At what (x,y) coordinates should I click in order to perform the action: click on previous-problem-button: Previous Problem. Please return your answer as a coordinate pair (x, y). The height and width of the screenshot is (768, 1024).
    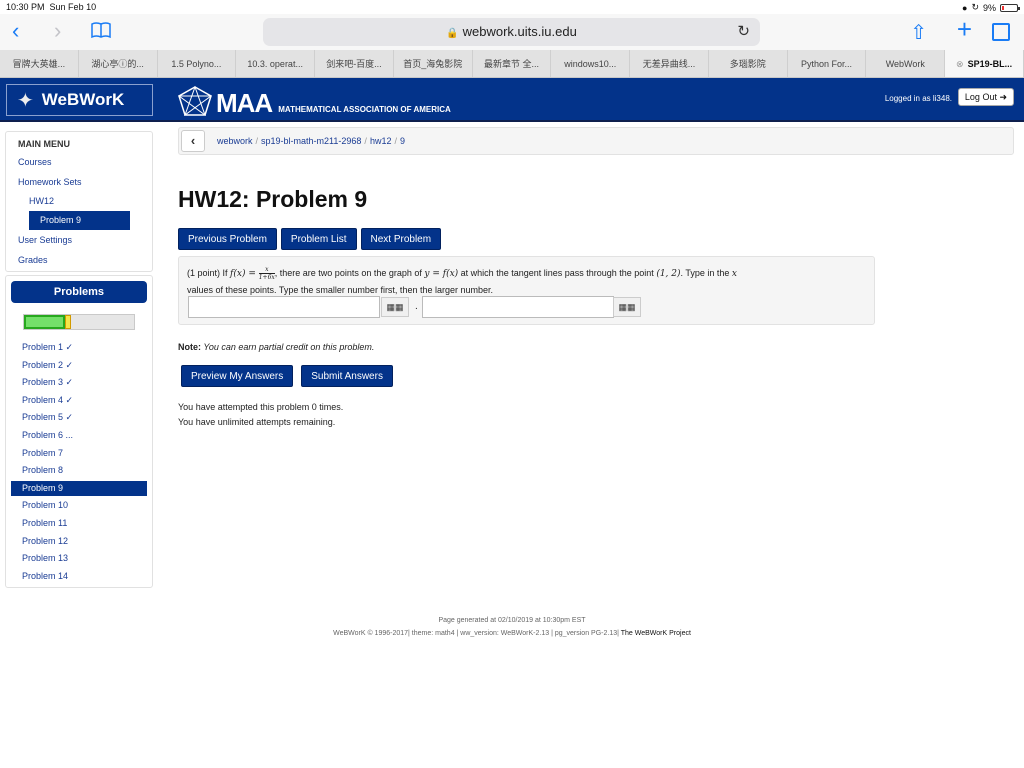
    Looking at the image, I should click on (227, 239).